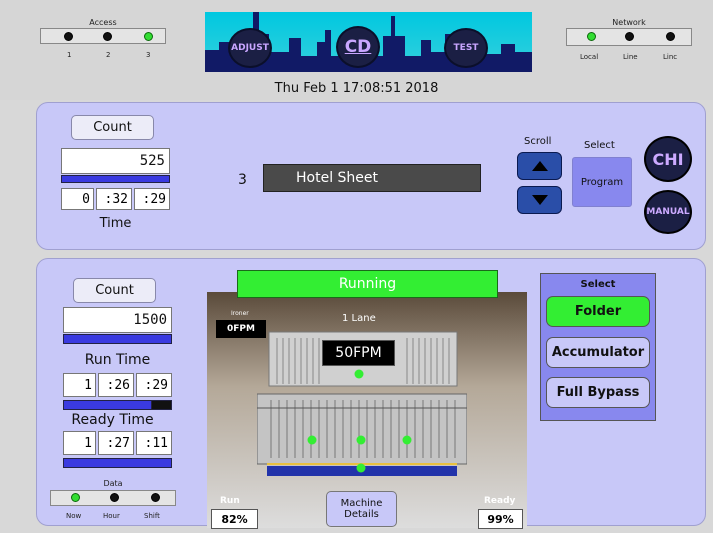 The image size is (713, 533). Describe the element at coordinates (358, 353) in the screenshot. I see `folder-speed: 50FPM` at that location.